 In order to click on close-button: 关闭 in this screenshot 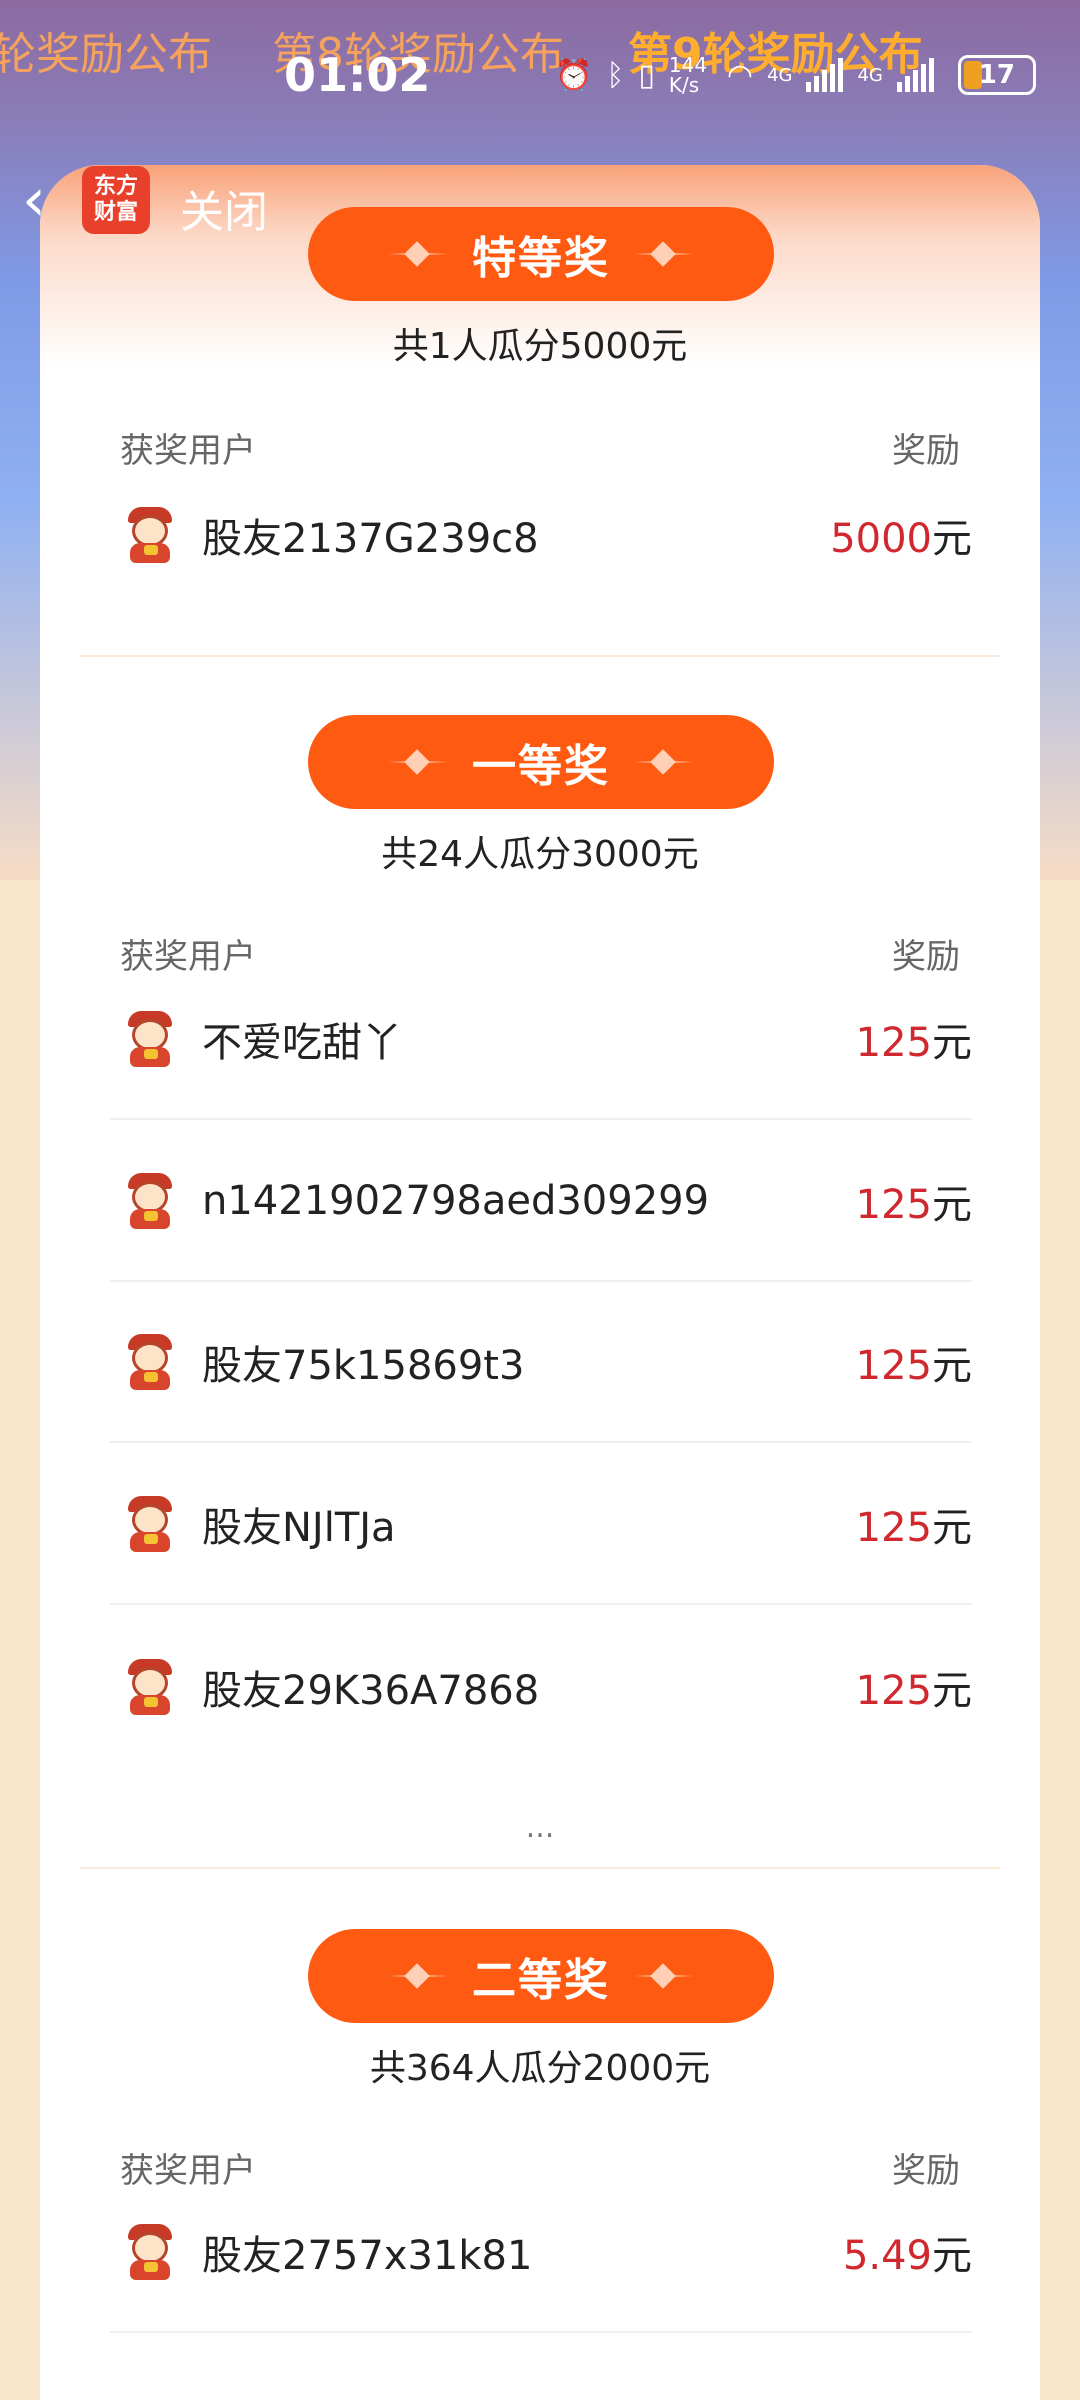, I will do `click(224, 208)`.